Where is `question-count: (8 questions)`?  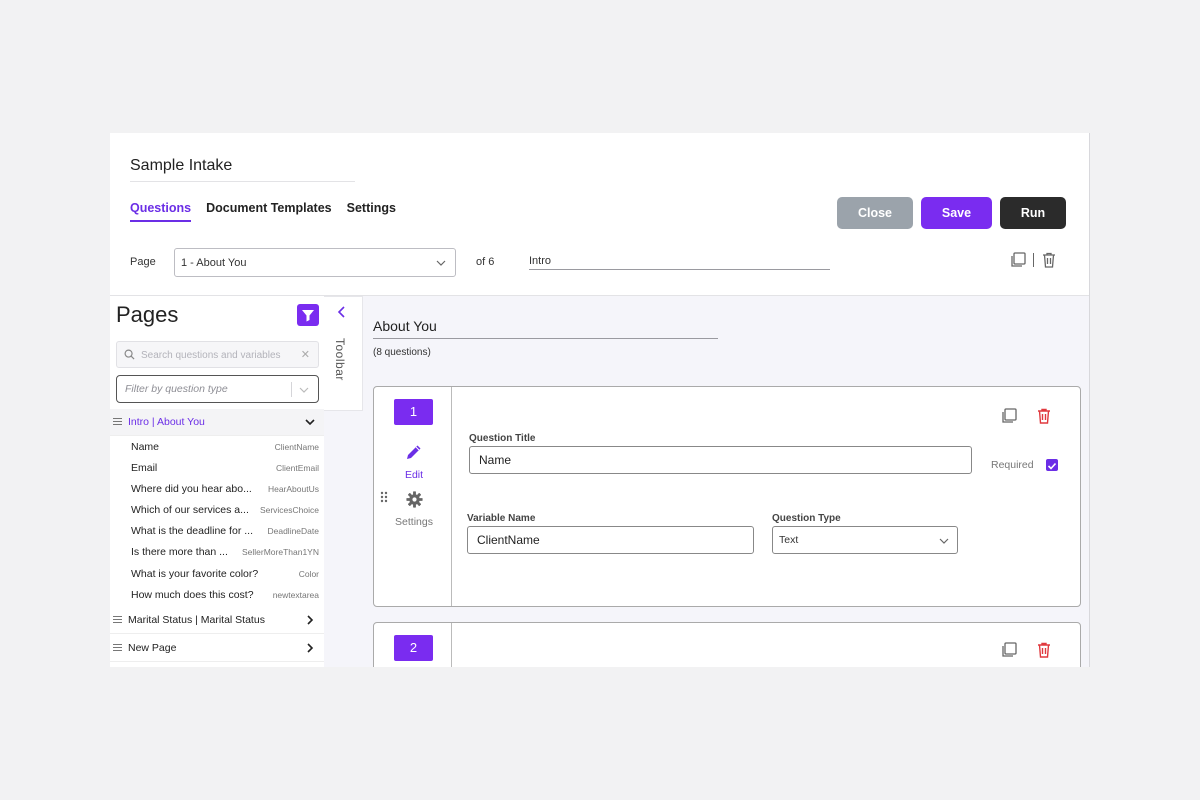 question-count: (8 questions) is located at coordinates (402, 352).